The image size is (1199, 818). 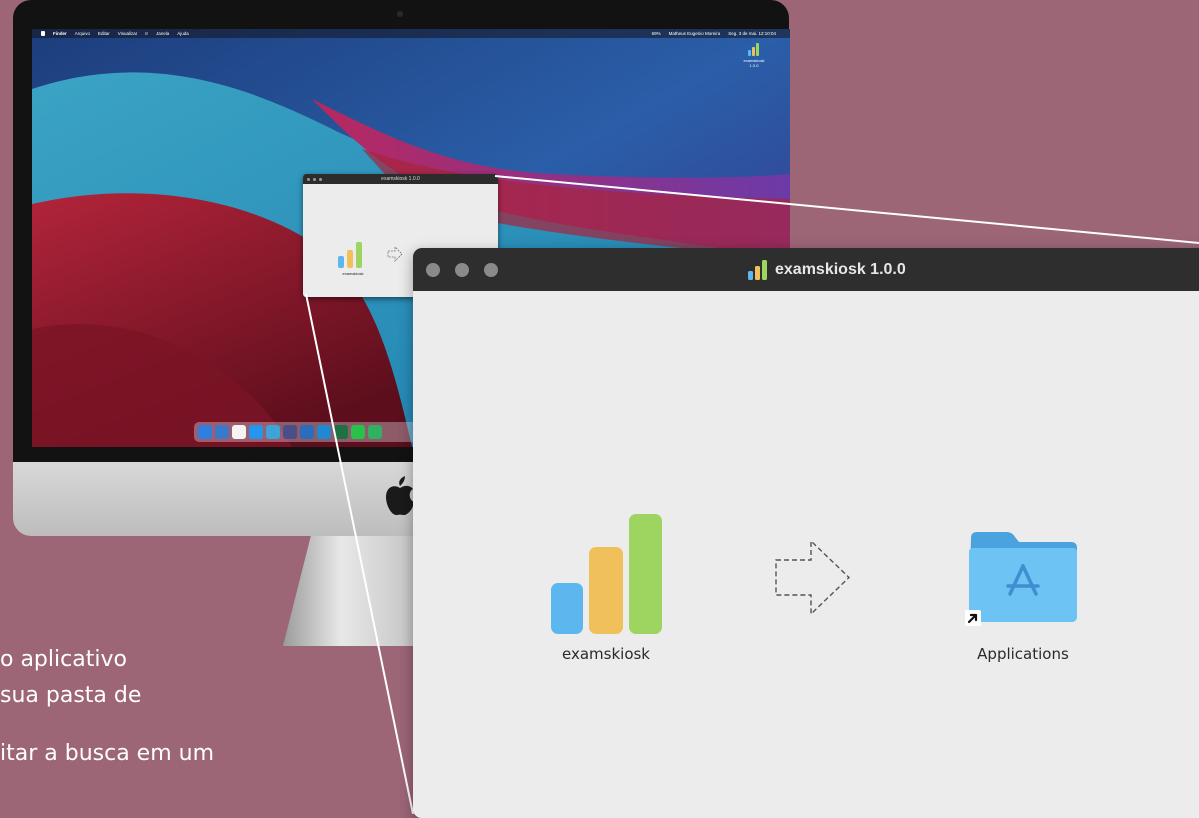 I want to click on apple-logo-icon, so click(x=400, y=496).